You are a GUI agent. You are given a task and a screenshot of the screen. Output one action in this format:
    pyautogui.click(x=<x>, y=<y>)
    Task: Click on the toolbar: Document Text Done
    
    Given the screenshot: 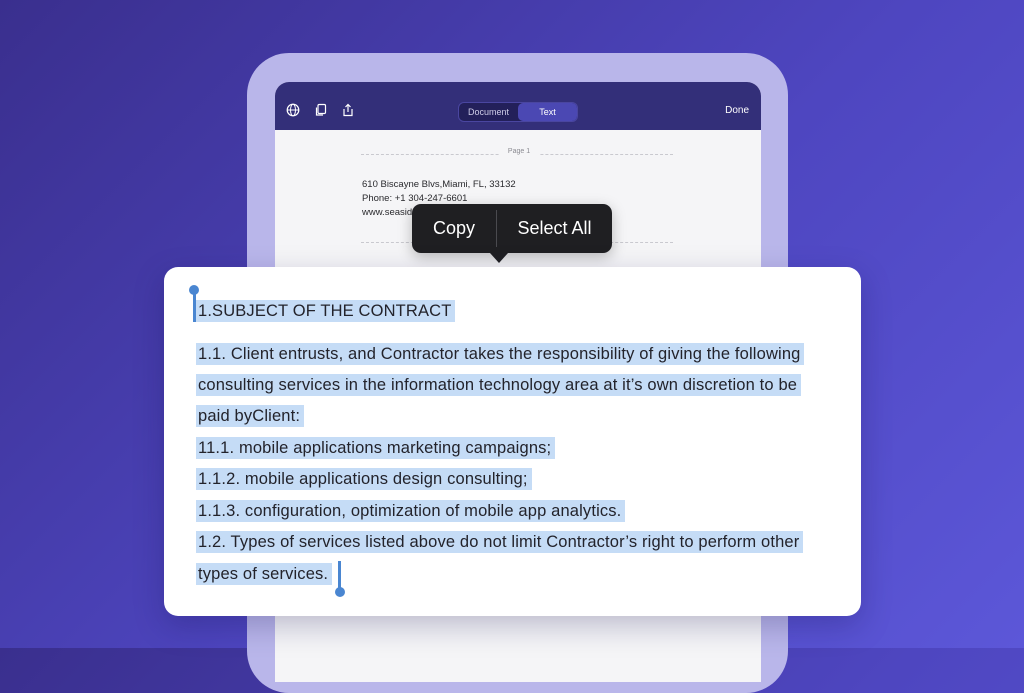 What is the action you would take?
    pyautogui.click(x=518, y=106)
    